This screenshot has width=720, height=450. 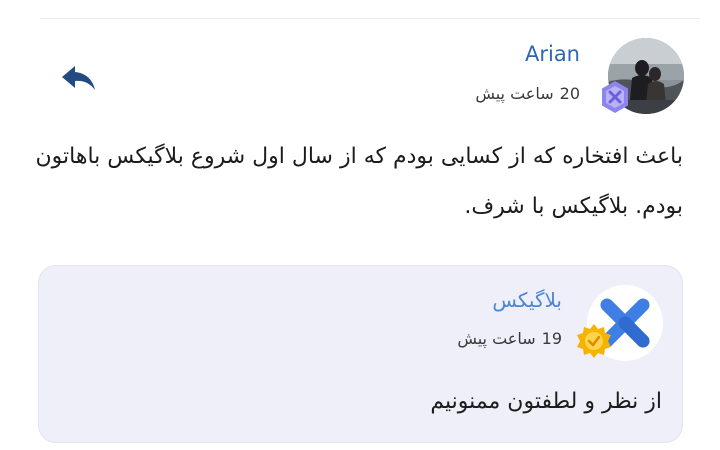 What do you see at coordinates (370, 18) in the screenshot?
I see `divider` at bounding box center [370, 18].